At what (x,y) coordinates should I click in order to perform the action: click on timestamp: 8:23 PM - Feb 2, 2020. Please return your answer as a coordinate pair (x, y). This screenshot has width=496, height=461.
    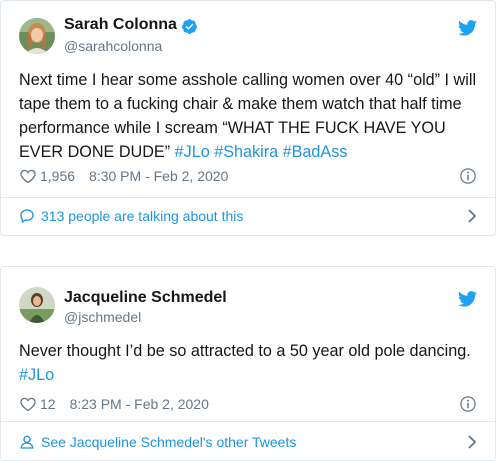
    Looking at the image, I should click on (139, 404).